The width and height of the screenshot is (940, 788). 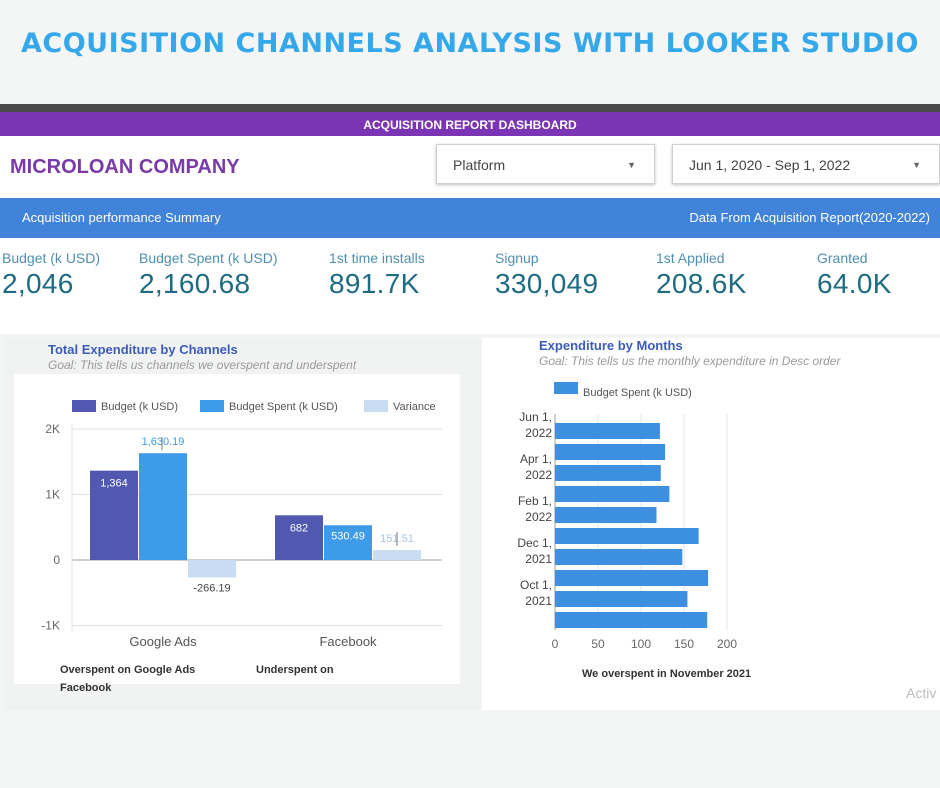 What do you see at coordinates (377, 258) in the screenshot?
I see `kpi-label: 1st time installs` at bounding box center [377, 258].